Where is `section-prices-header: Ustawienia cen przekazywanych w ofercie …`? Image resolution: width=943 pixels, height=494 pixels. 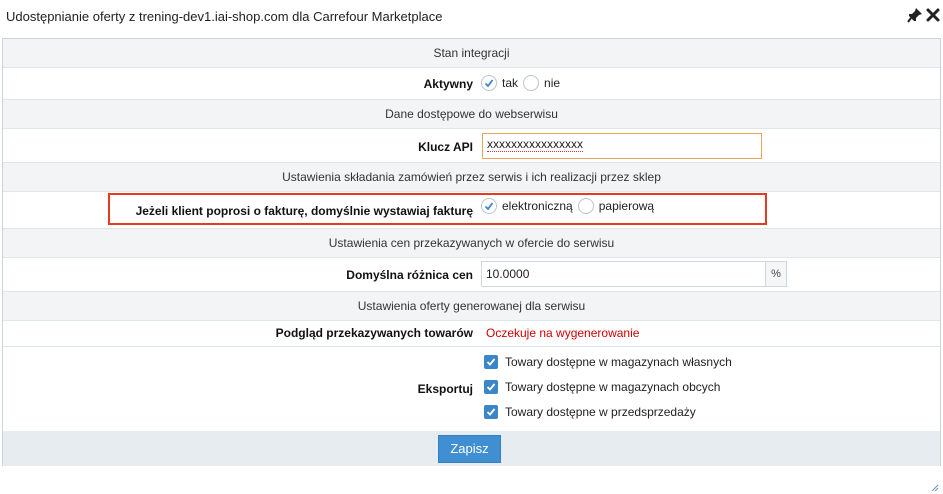 section-prices-header: Ustawienia cen przekazywanych w ofercie … is located at coordinates (471, 243).